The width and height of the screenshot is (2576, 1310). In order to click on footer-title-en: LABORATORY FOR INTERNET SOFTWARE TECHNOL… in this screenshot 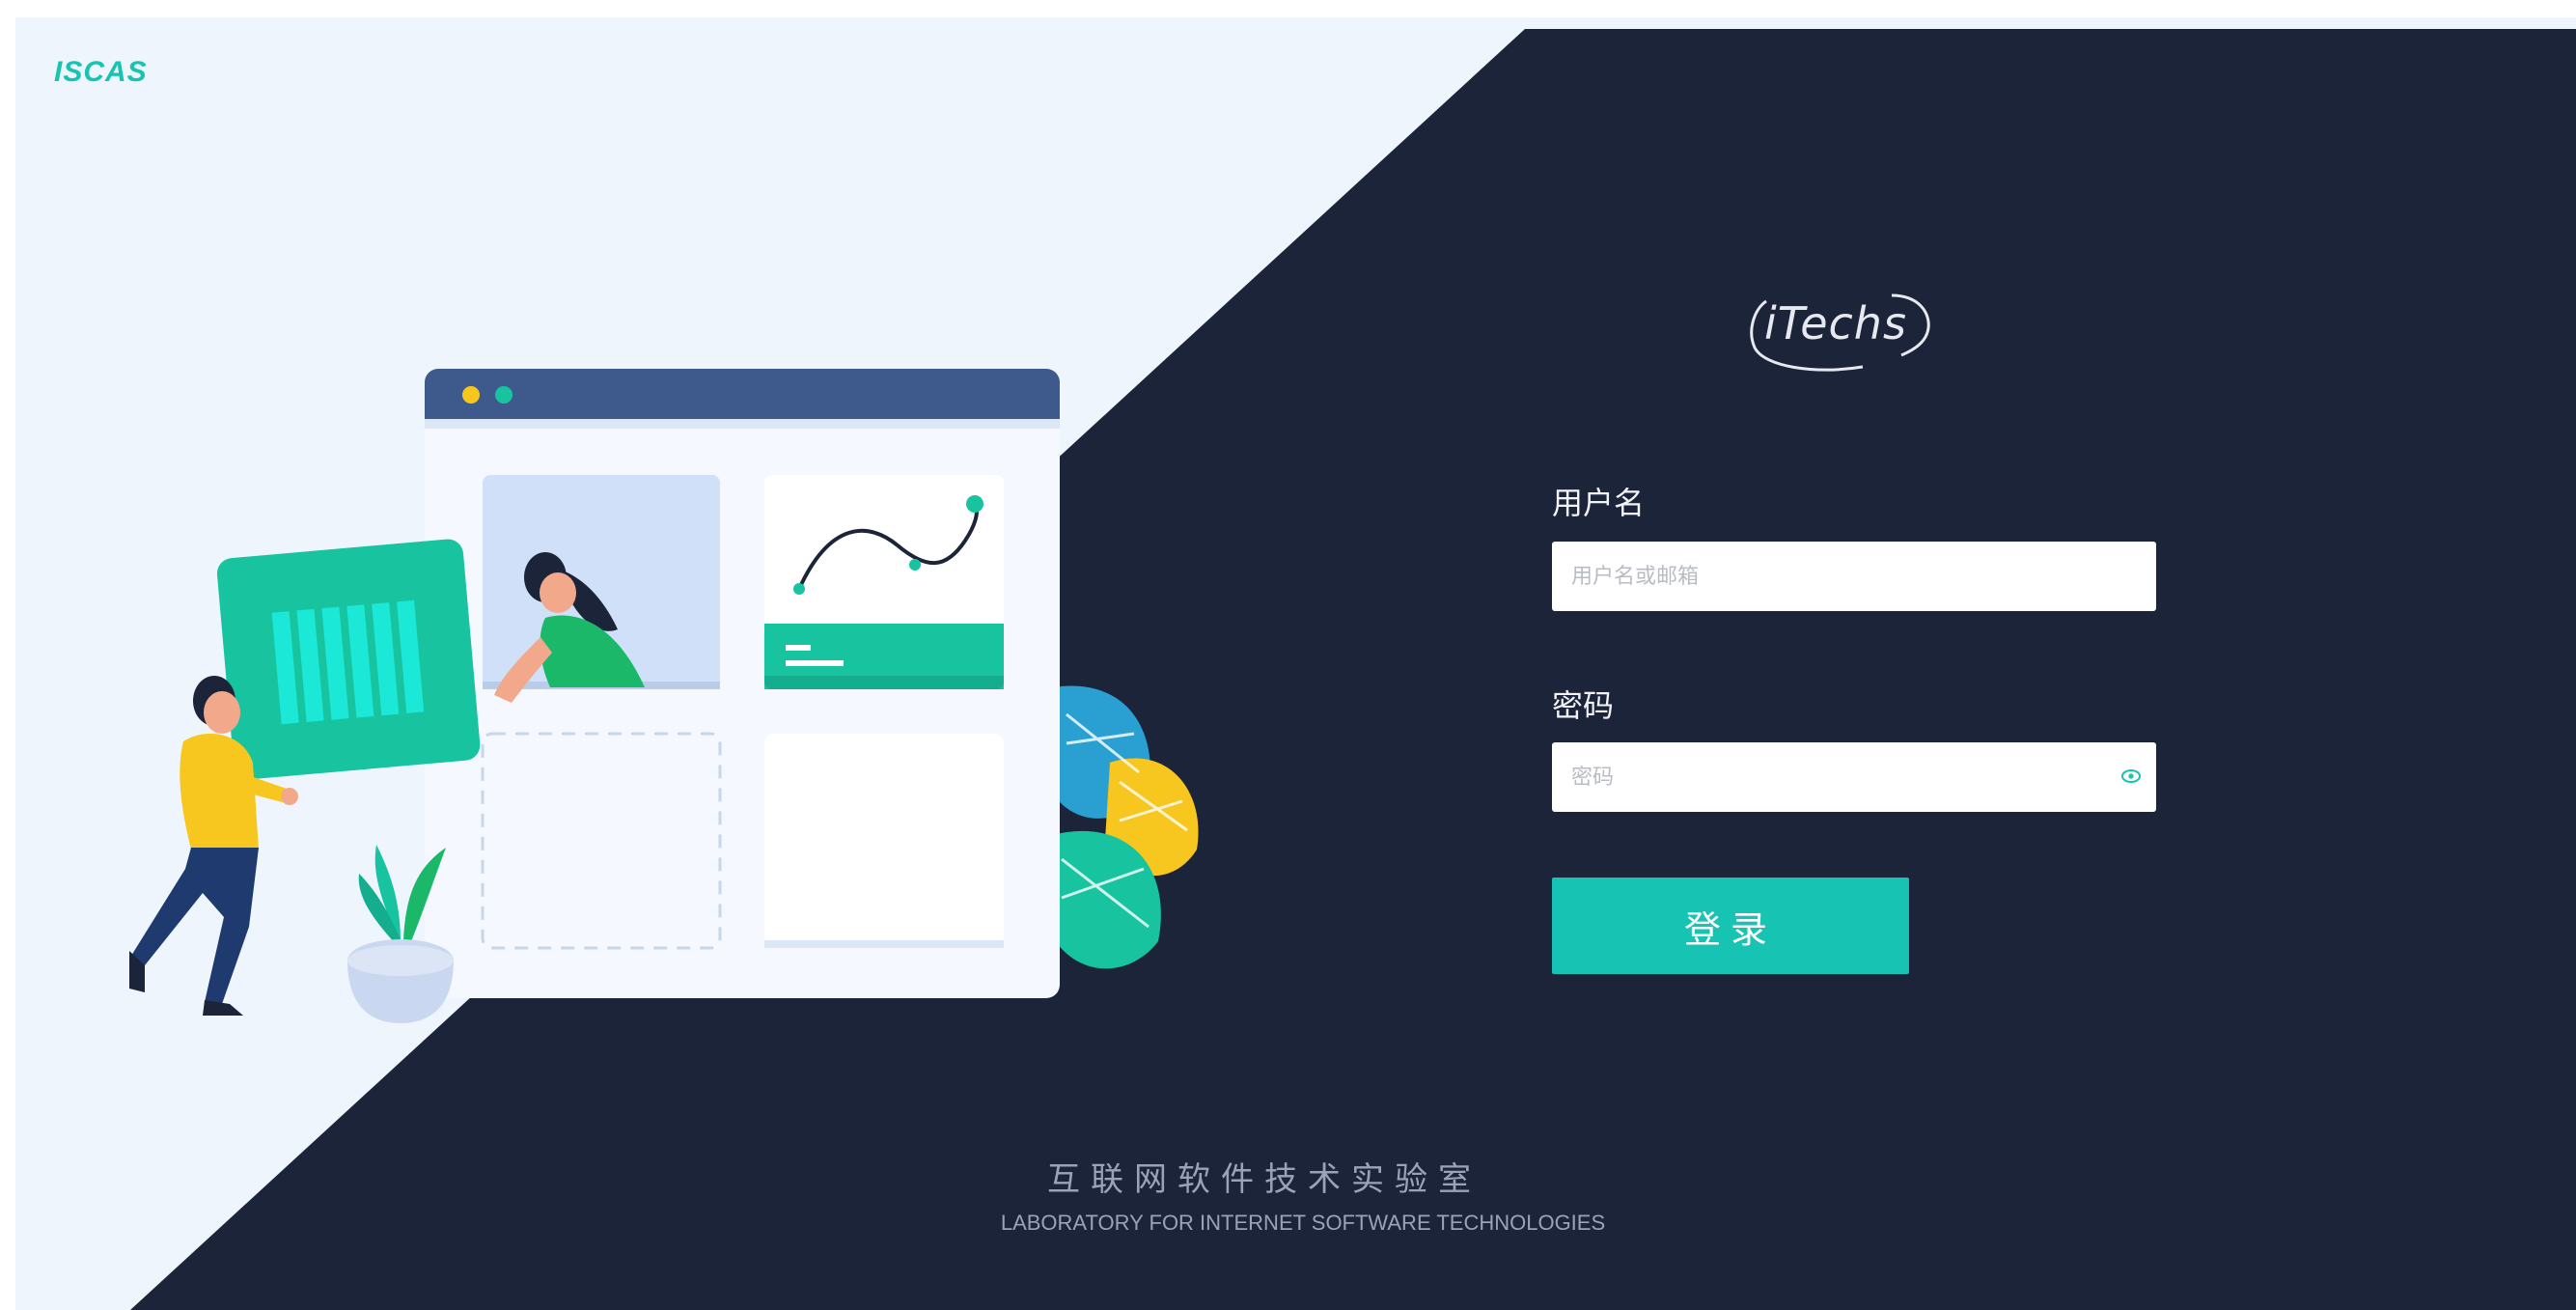, I will do `click(1303, 1223)`.